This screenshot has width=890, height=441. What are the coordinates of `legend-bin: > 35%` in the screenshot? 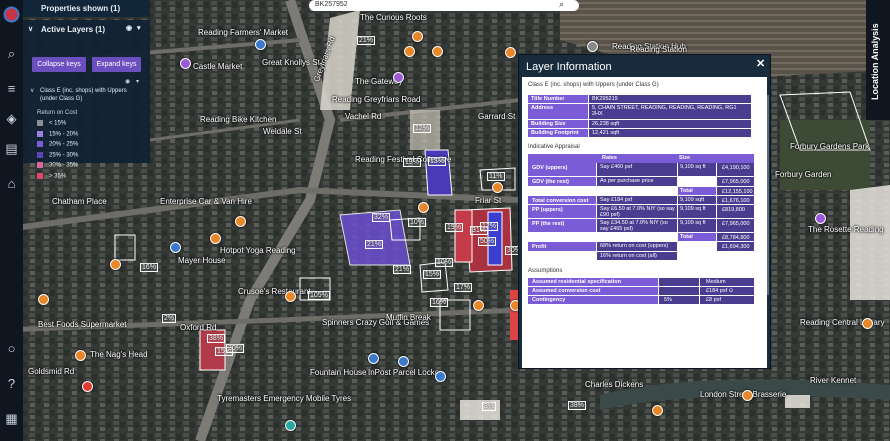 It's located at (51, 177).